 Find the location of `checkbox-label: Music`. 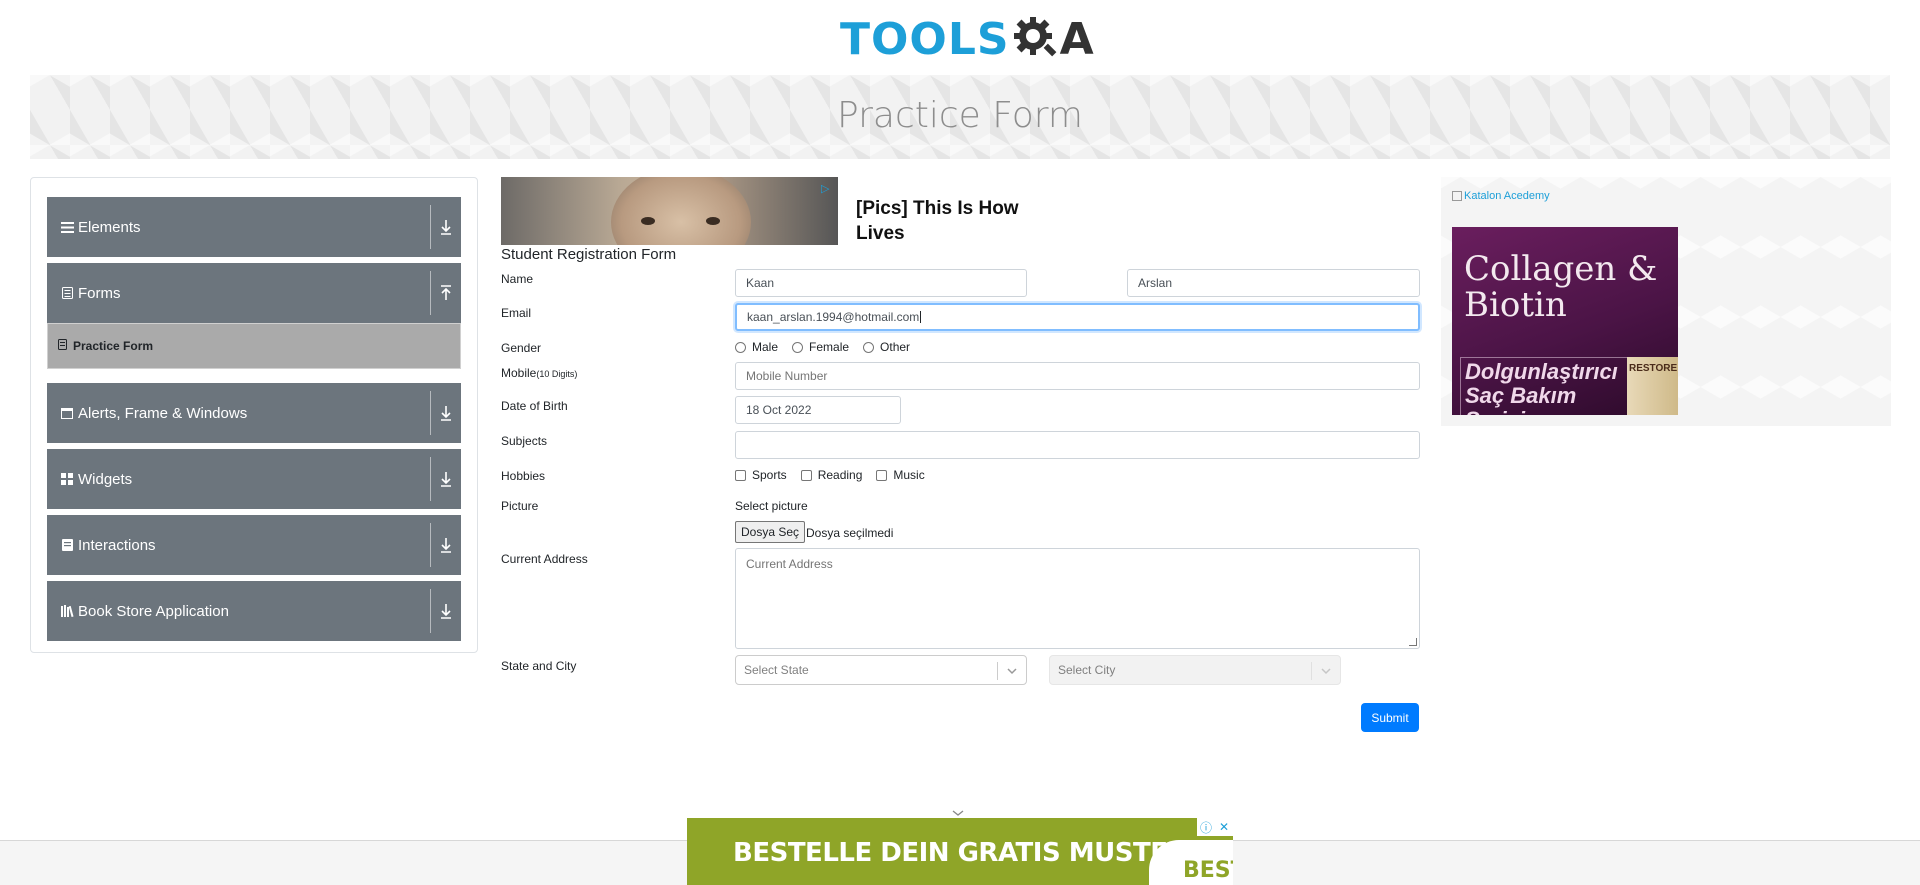

checkbox-label: Music is located at coordinates (909, 475).